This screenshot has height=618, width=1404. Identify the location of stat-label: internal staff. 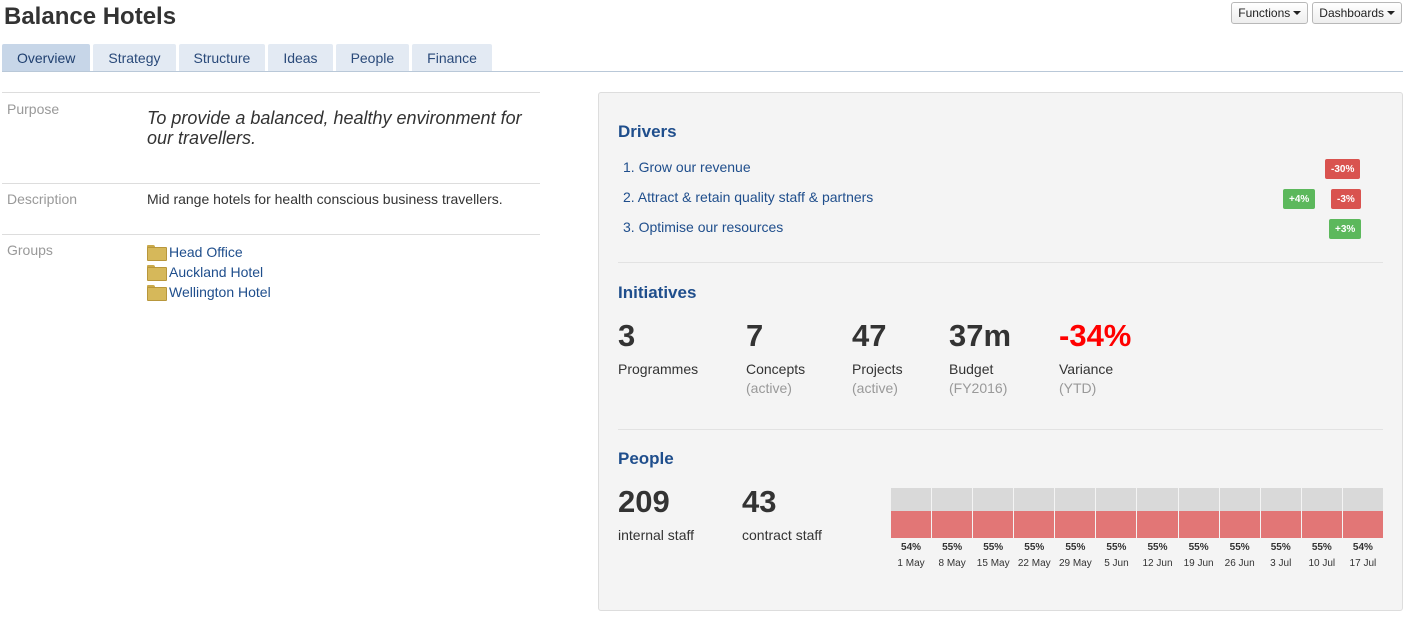
(656, 535).